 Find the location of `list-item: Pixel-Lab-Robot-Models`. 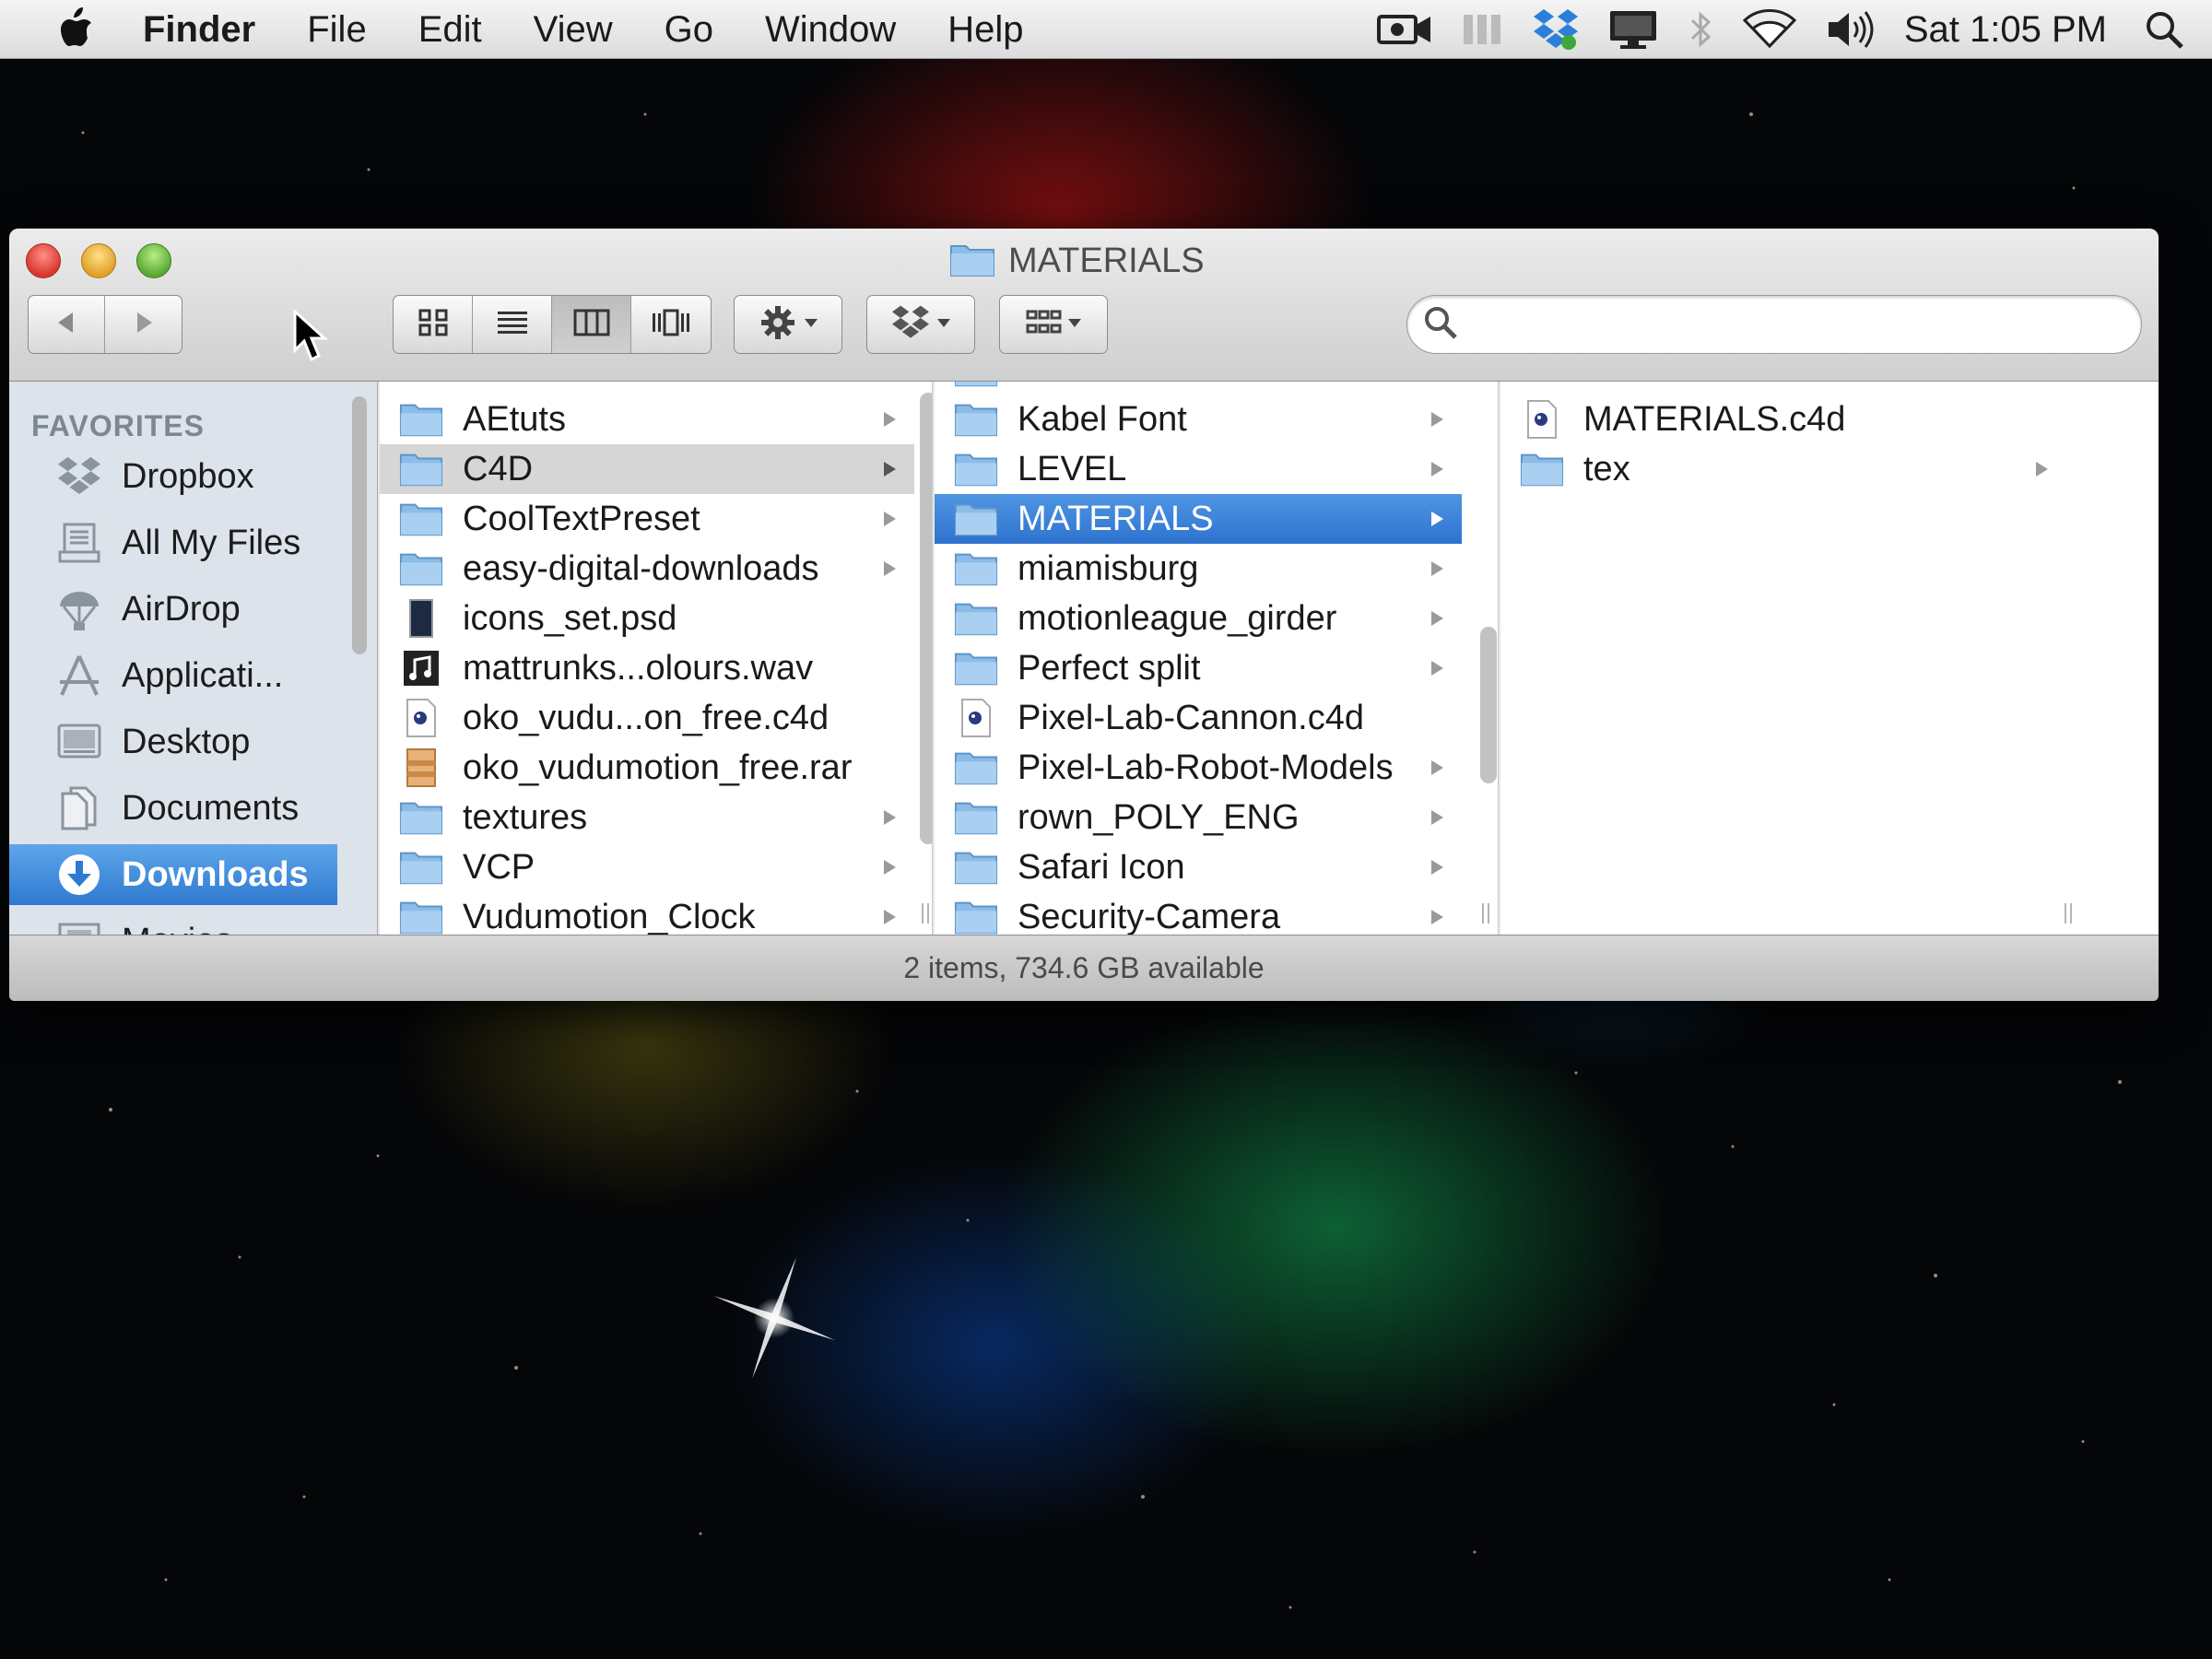

list-item: Pixel-Lab-Robot-Models is located at coordinates (1198, 768).